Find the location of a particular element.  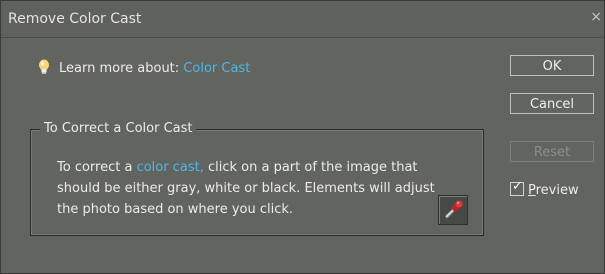

preview-label: review is located at coordinates (557, 190).